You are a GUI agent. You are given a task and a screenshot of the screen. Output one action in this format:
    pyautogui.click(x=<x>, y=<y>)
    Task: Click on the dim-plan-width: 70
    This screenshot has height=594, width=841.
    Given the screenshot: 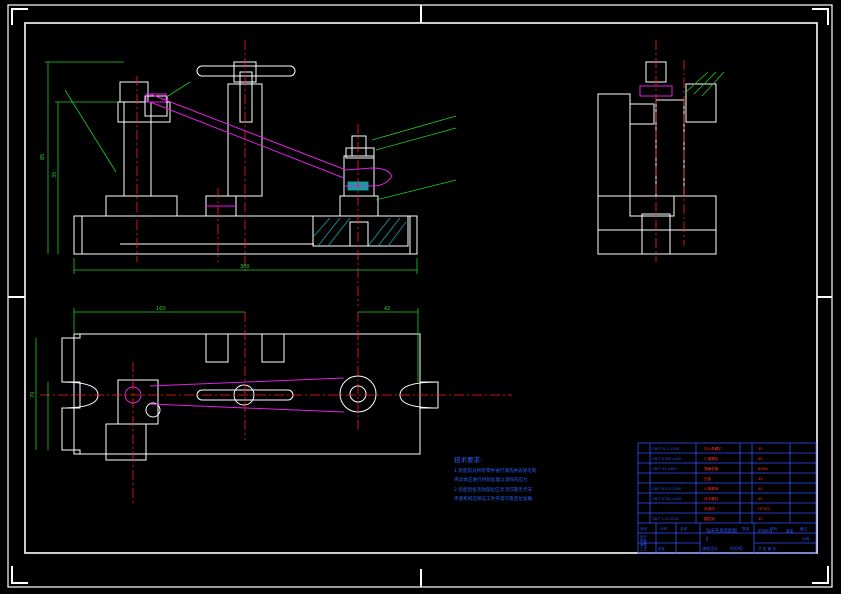 What is the action you would take?
    pyautogui.click(x=33, y=395)
    